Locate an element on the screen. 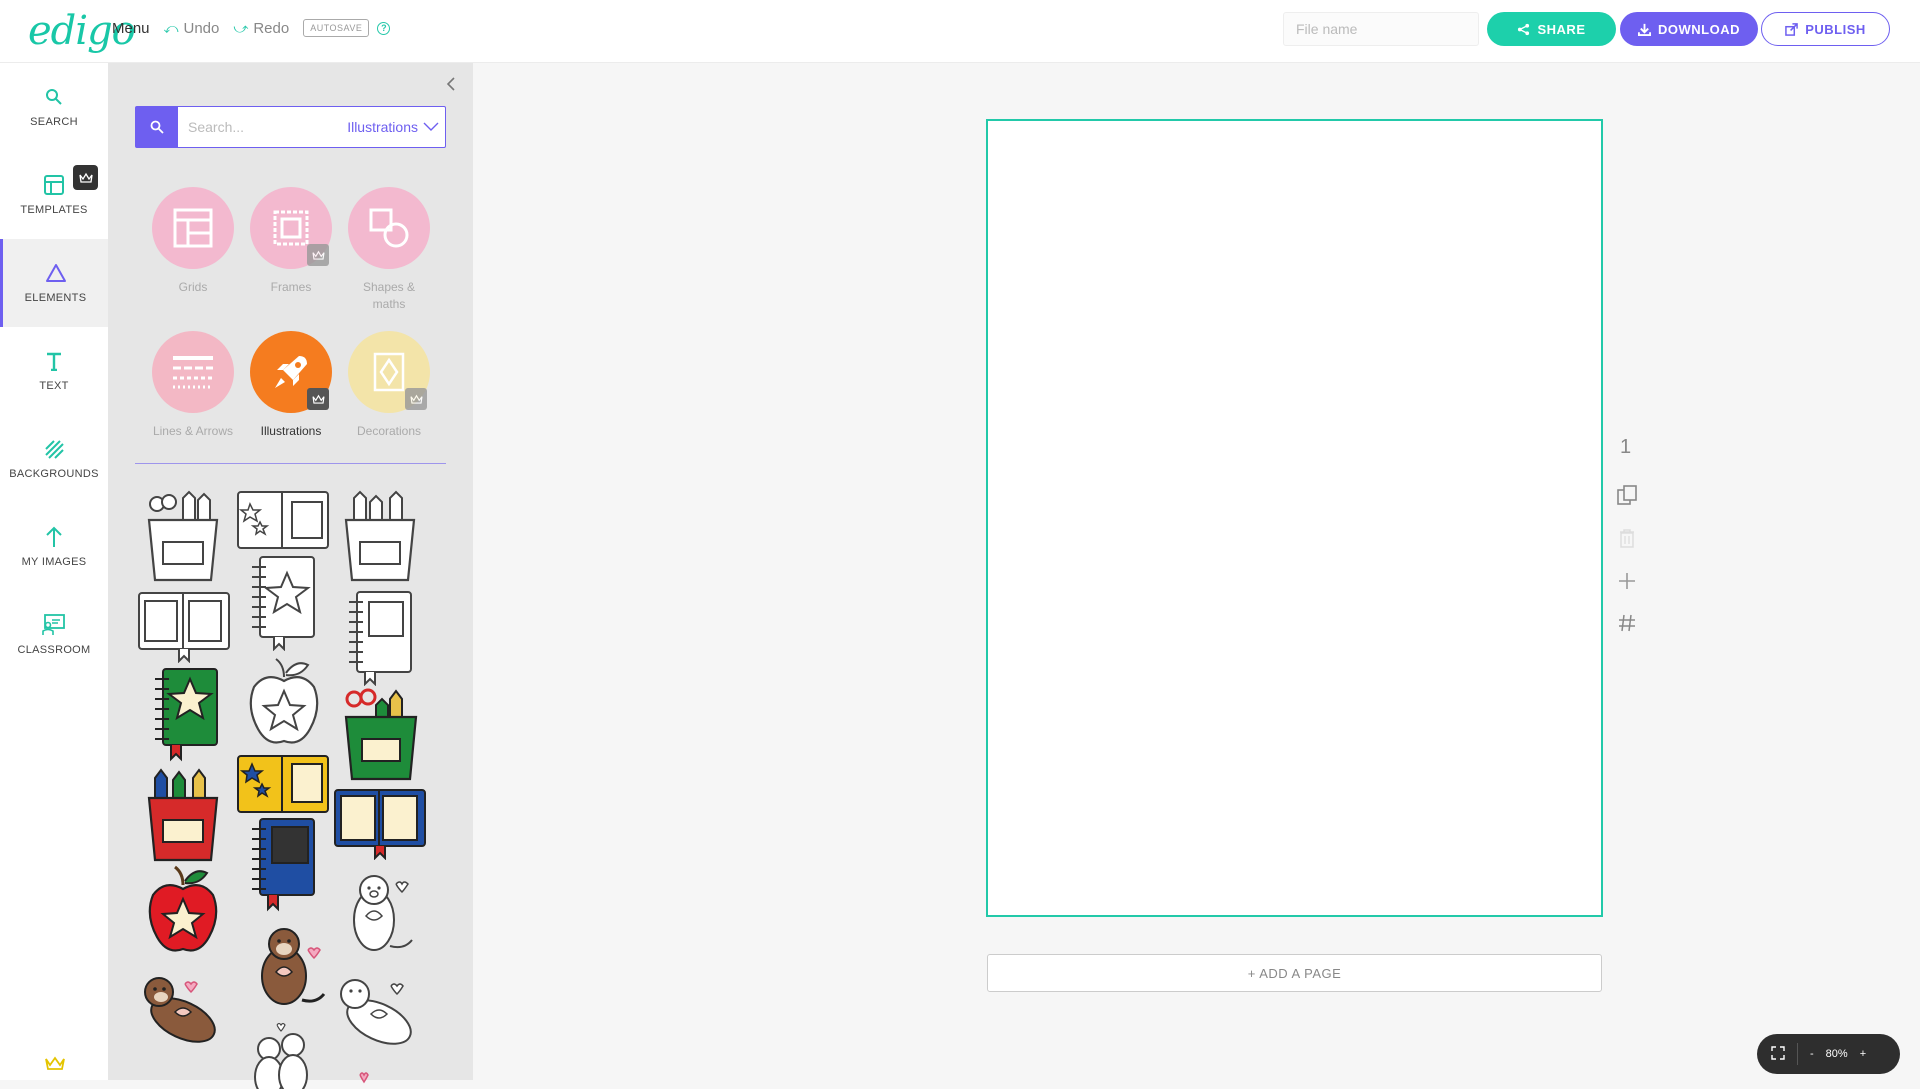 This screenshot has width=1920, height=1089. rail-label: BACKGROUNDS is located at coordinates (54, 474).